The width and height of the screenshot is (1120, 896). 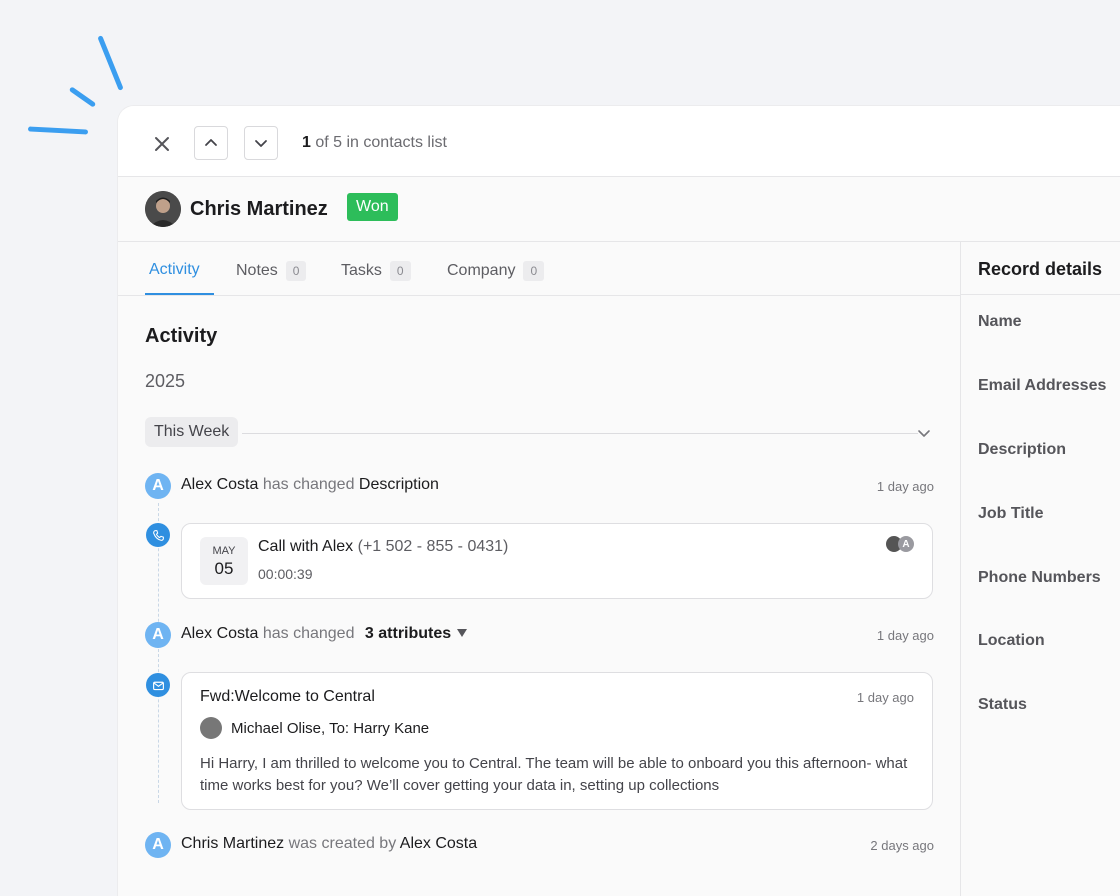 What do you see at coordinates (1040, 294) in the screenshot?
I see `record-details-divider` at bounding box center [1040, 294].